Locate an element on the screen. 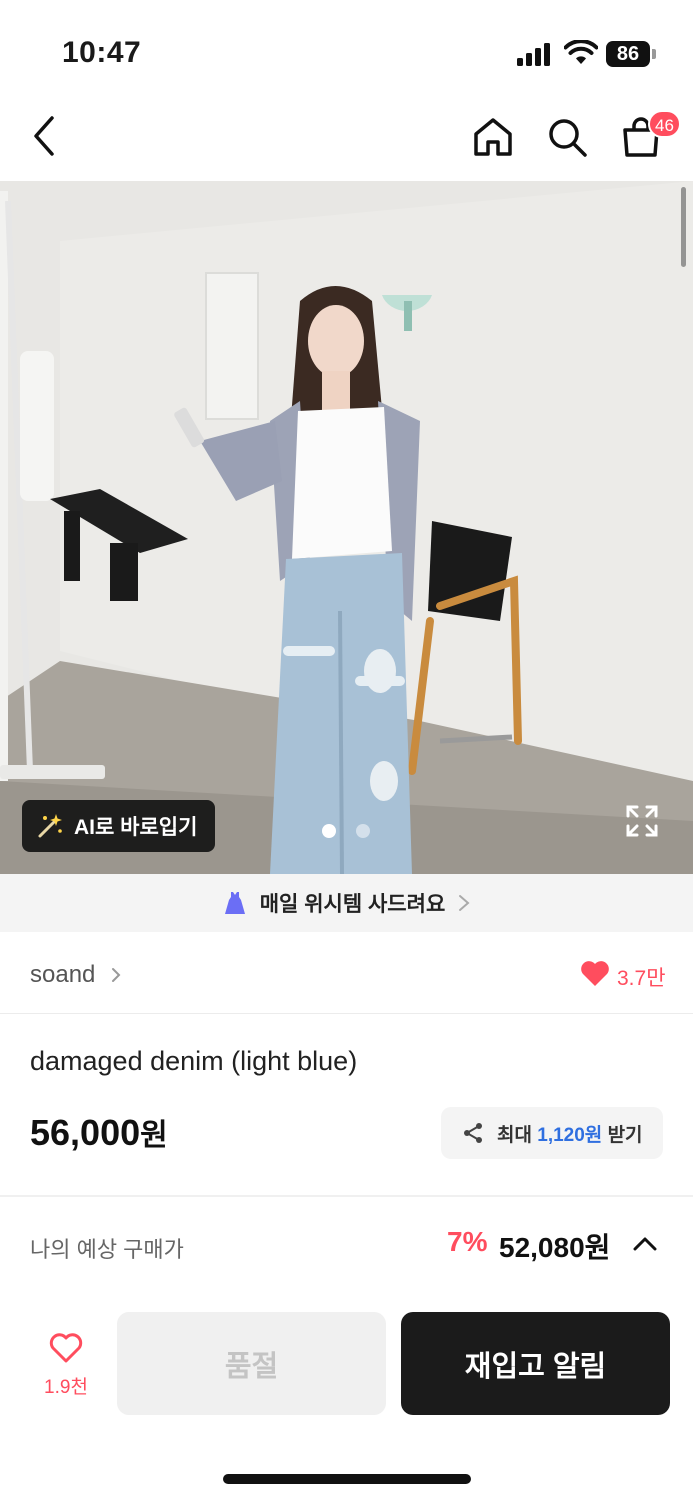 The width and height of the screenshot is (693, 1500). magic-wand-icon is located at coordinates (50, 826).